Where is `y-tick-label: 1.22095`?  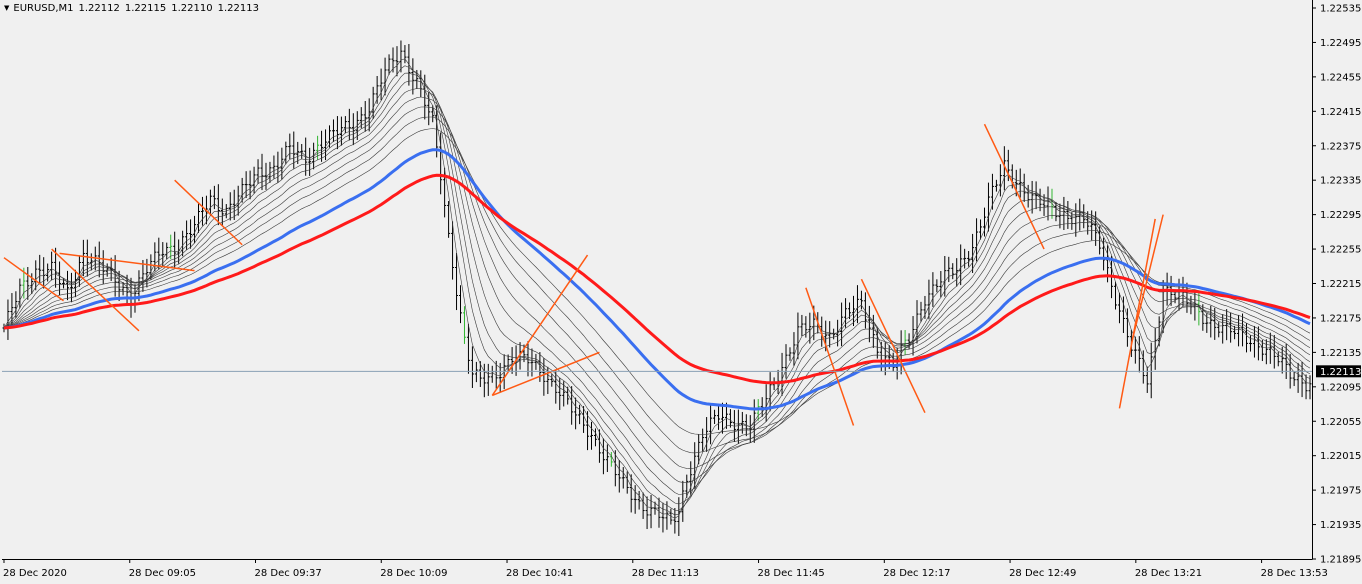
y-tick-label: 1.22095 is located at coordinates (1340, 387).